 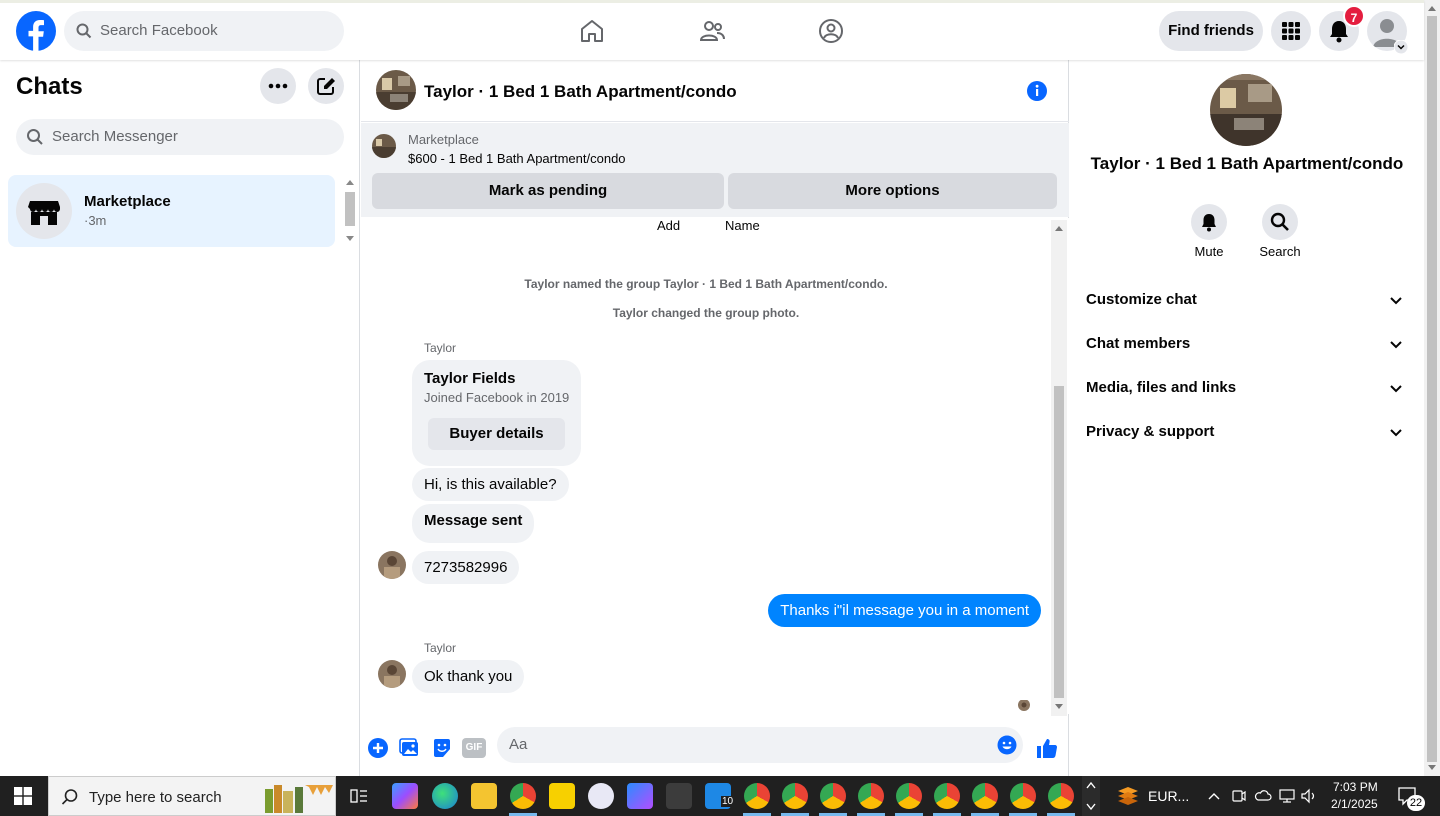 What do you see at coordinates (490, 484) in the screenshot?
I see `incoming-message: Hi, is this available?` at bounding box center [490, 484].